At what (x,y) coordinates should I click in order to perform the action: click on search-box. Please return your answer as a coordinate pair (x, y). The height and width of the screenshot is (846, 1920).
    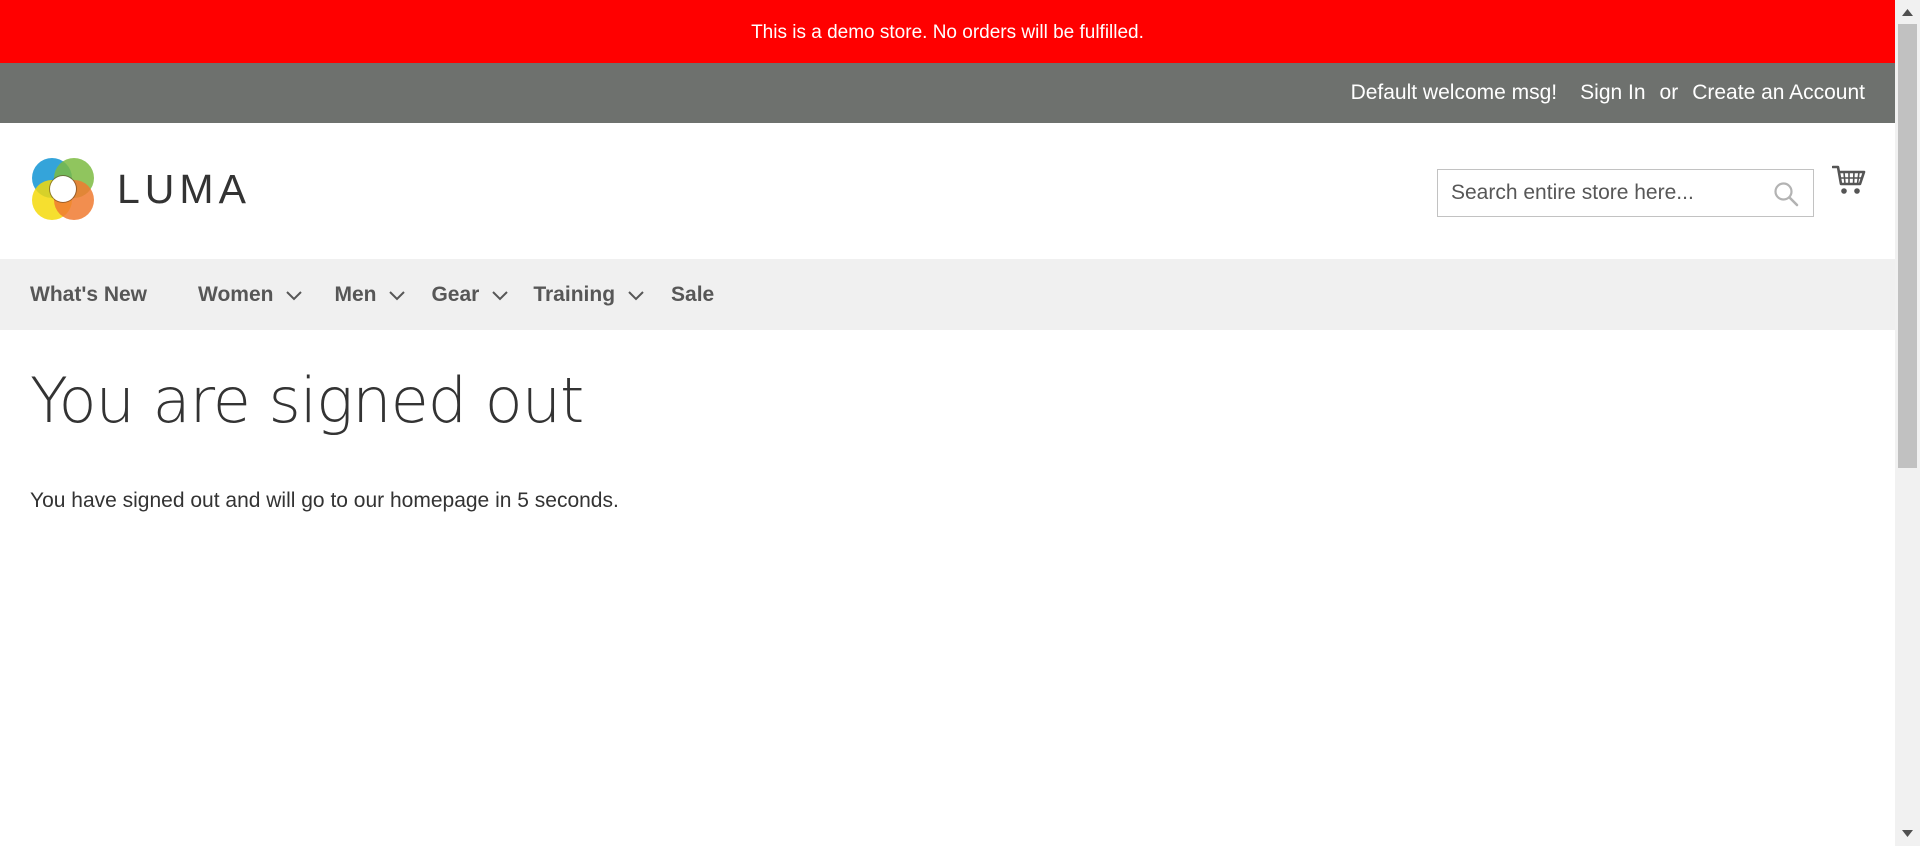
    Looking at the image, I should click on (1625, 193).